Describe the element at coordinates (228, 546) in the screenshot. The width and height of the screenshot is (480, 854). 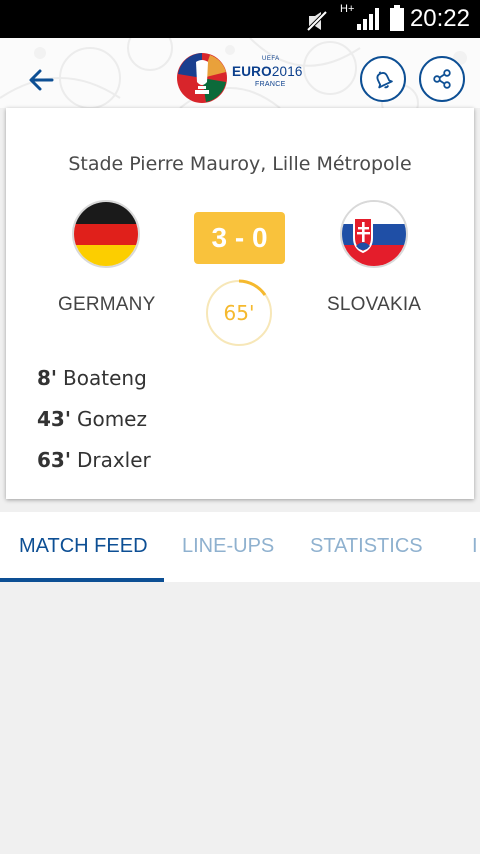
I see `tab-line-ups: LINE-UPS` at that location.